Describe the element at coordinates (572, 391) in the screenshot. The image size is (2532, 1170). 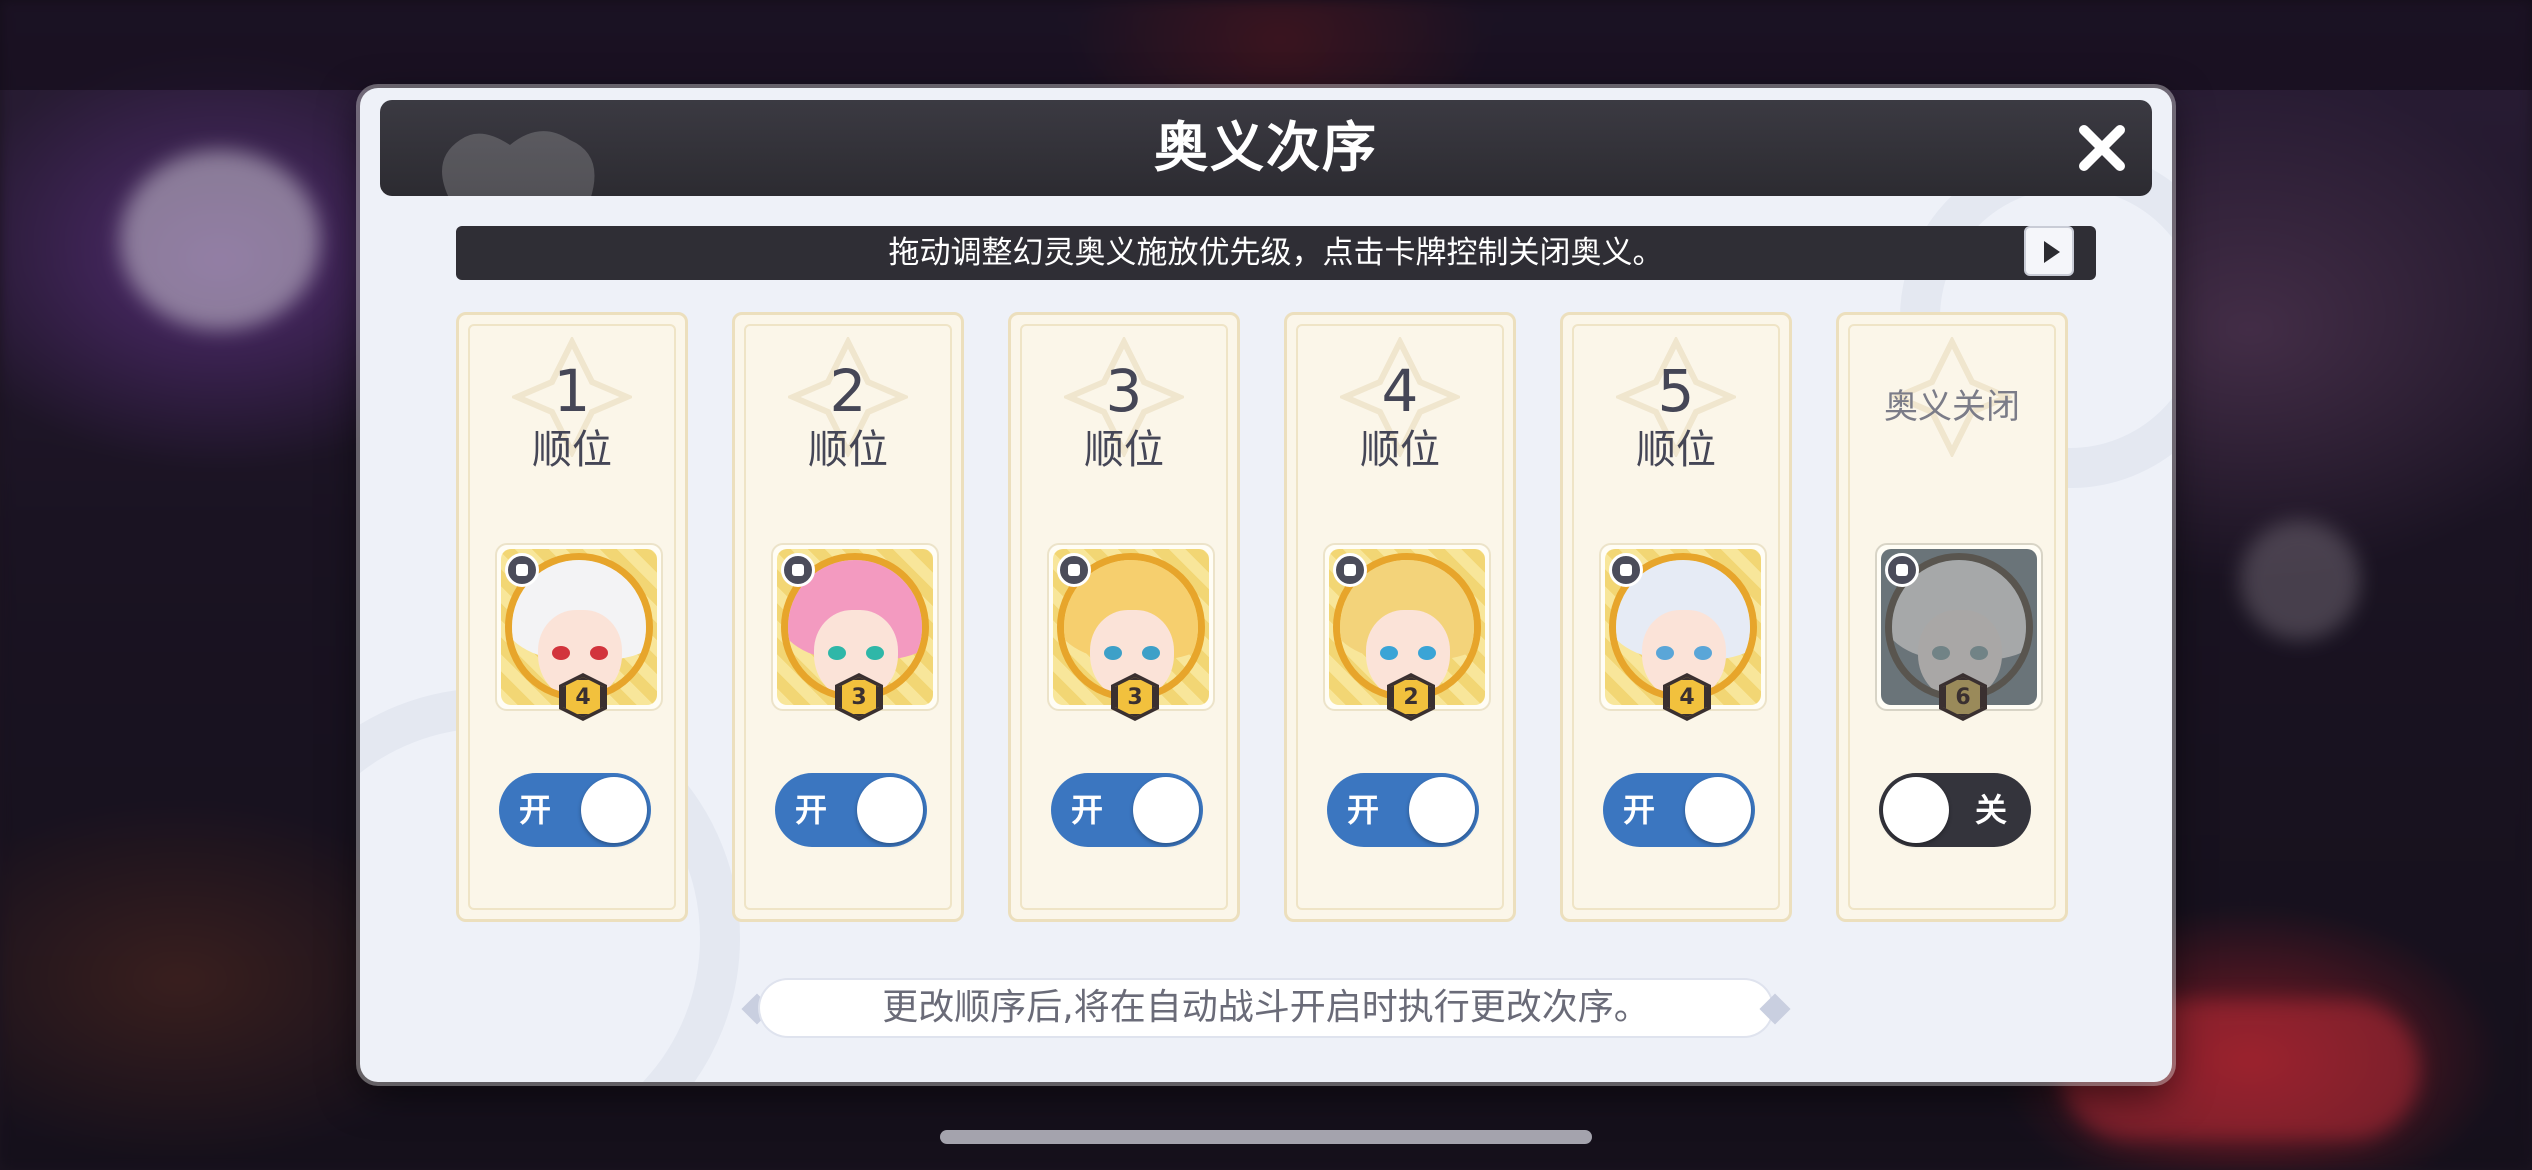
I see `order-number: 1` at that location.